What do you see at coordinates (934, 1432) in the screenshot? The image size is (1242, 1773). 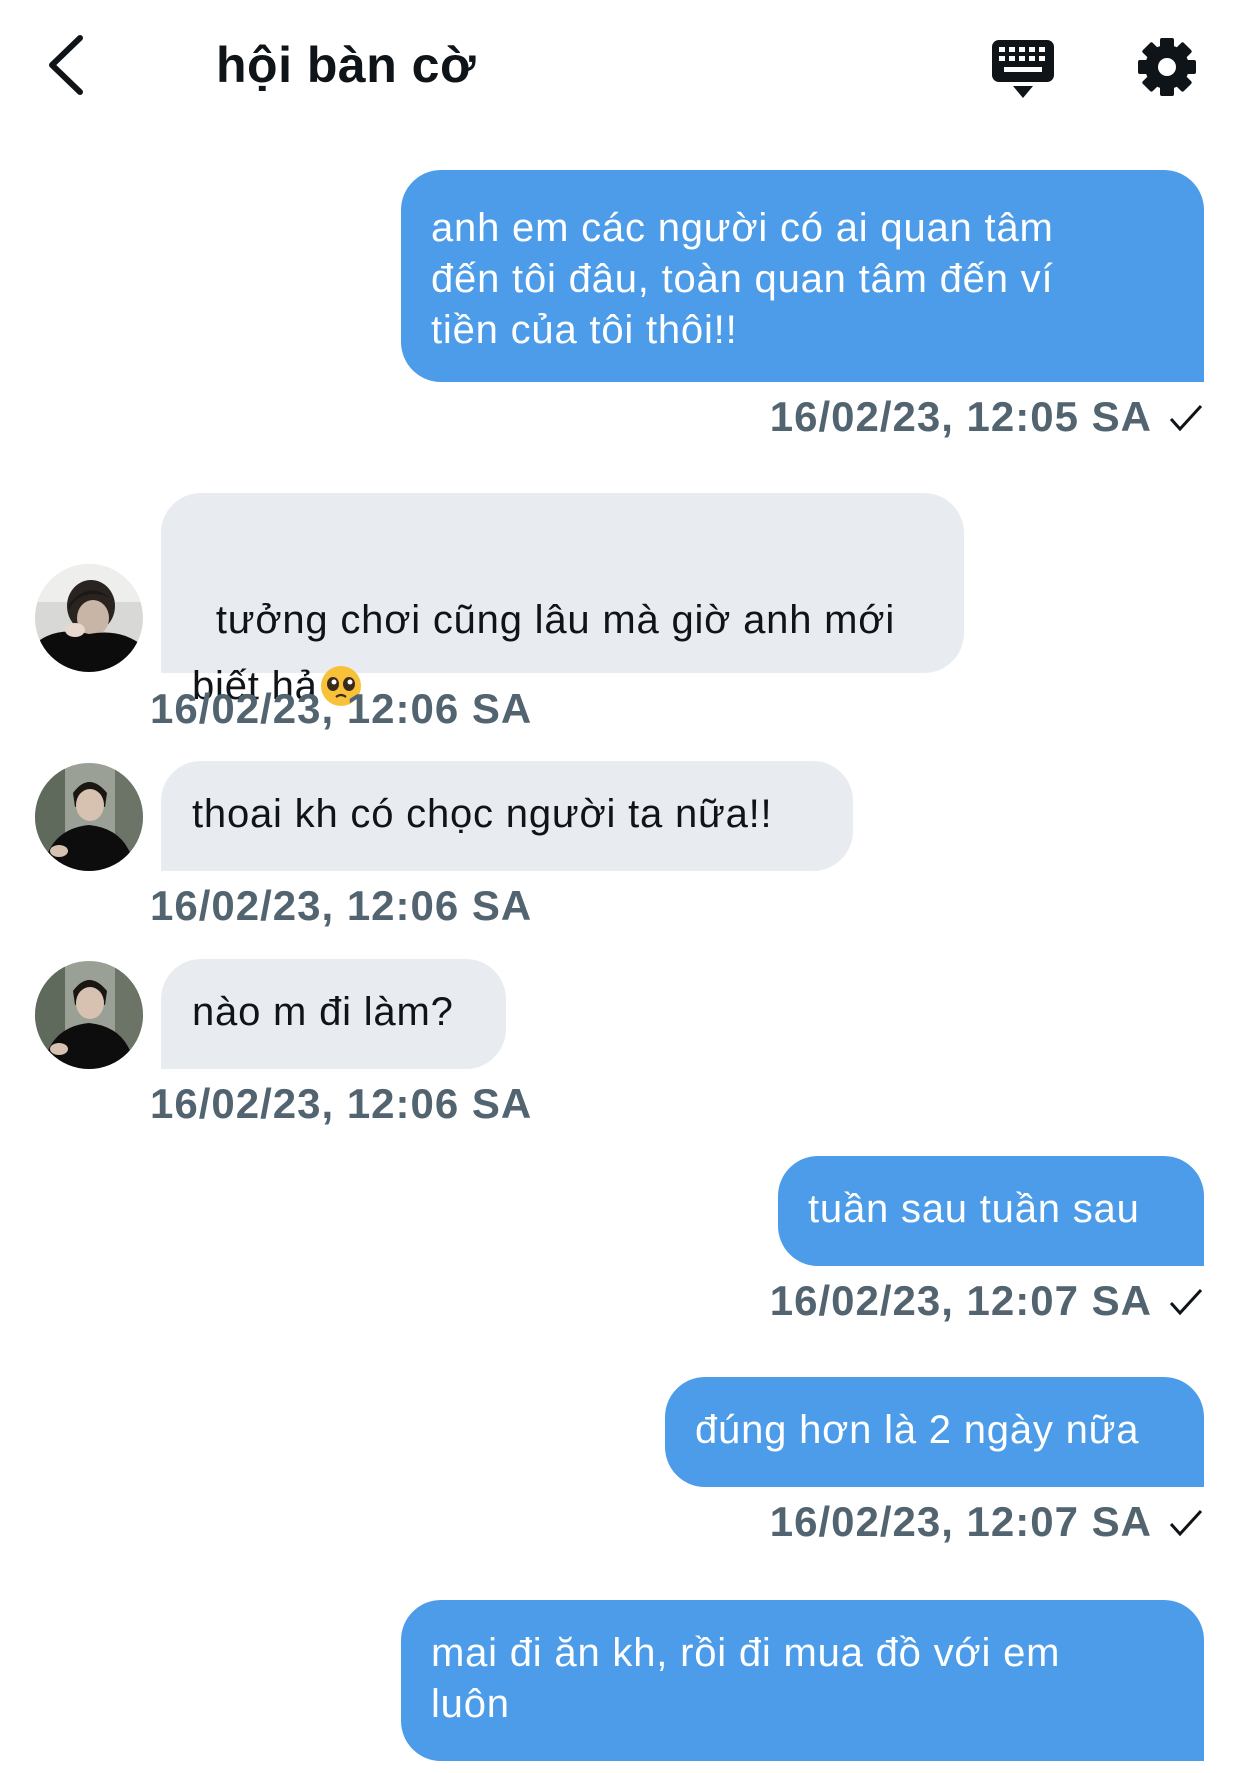 I see `message-bubble-outgoing: đúng hơn là 2 ngày nữa` at bounding box center [934, 1432].